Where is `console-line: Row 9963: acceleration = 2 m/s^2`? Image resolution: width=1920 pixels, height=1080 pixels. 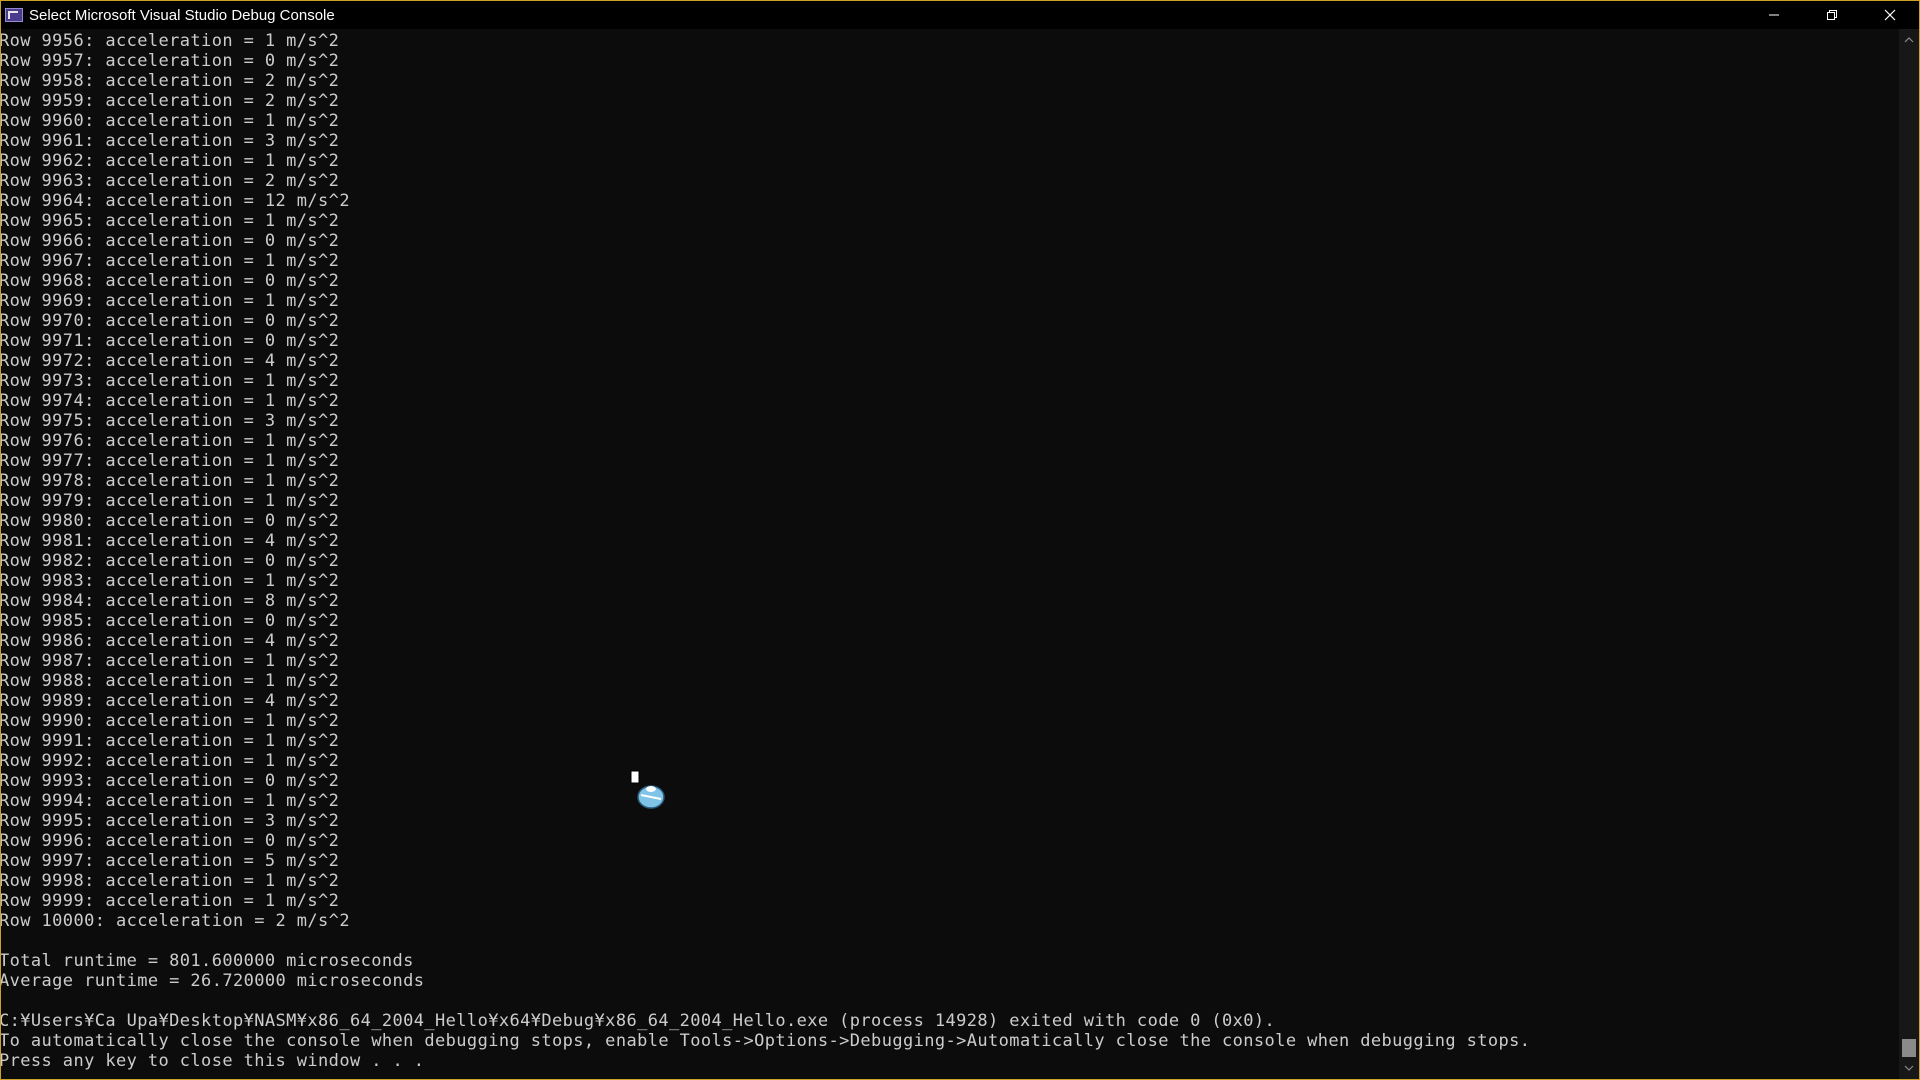 console-line: Row 9963: acceleration = 2 m/s^2 is located at coordinates (170, 181).